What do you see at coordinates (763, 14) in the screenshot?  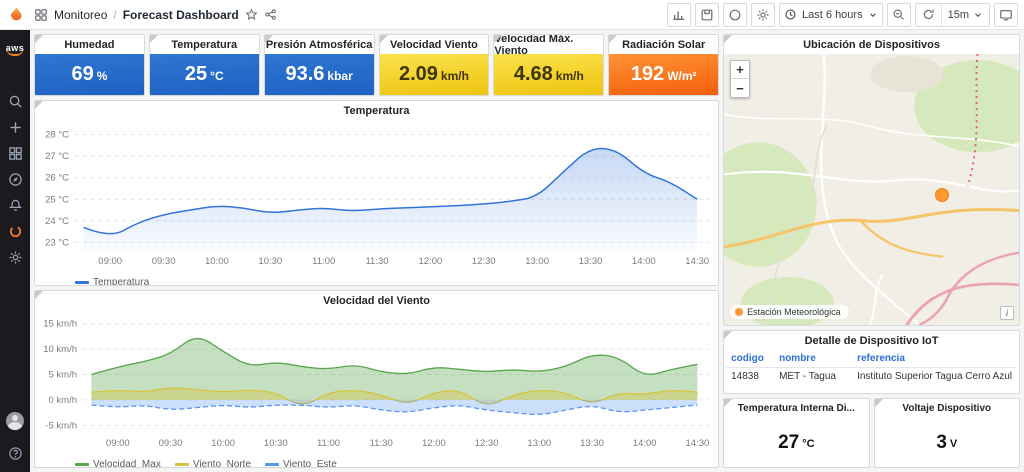 I see `dashboard-settings-button` at bounding box center [763, 14].